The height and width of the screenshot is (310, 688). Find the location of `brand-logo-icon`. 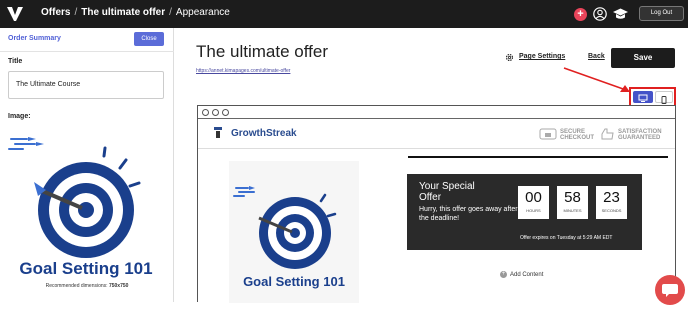

brand-logo-icon is located at coordinates (218, 132).